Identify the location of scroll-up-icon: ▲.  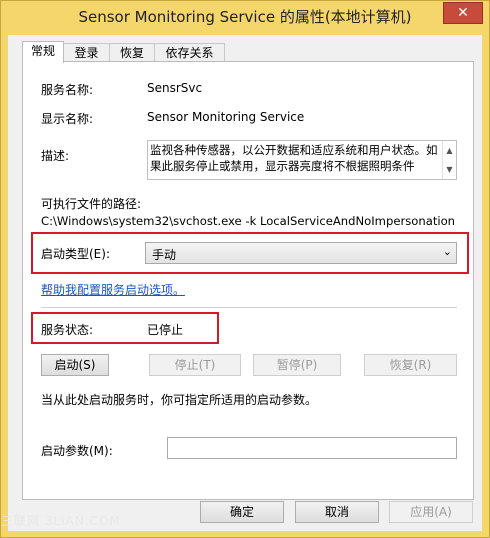
(449, 150).